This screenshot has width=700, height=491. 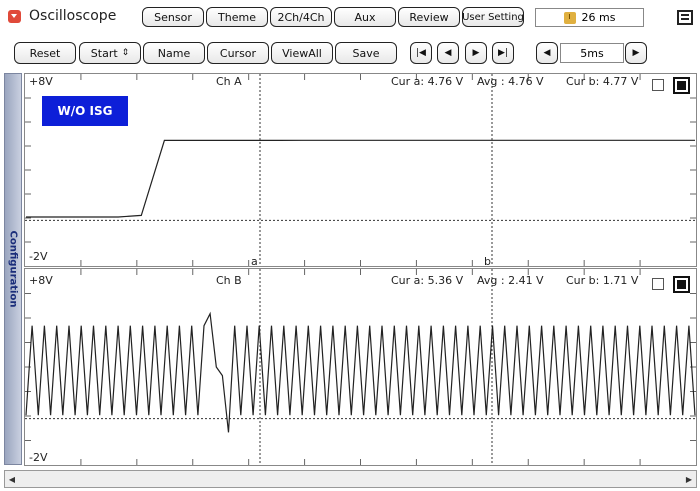 What do you see at coordinates (592, 53) in the screenshot?
I see `time-per-div-field: 5ms` at bounding box center [592, 53].